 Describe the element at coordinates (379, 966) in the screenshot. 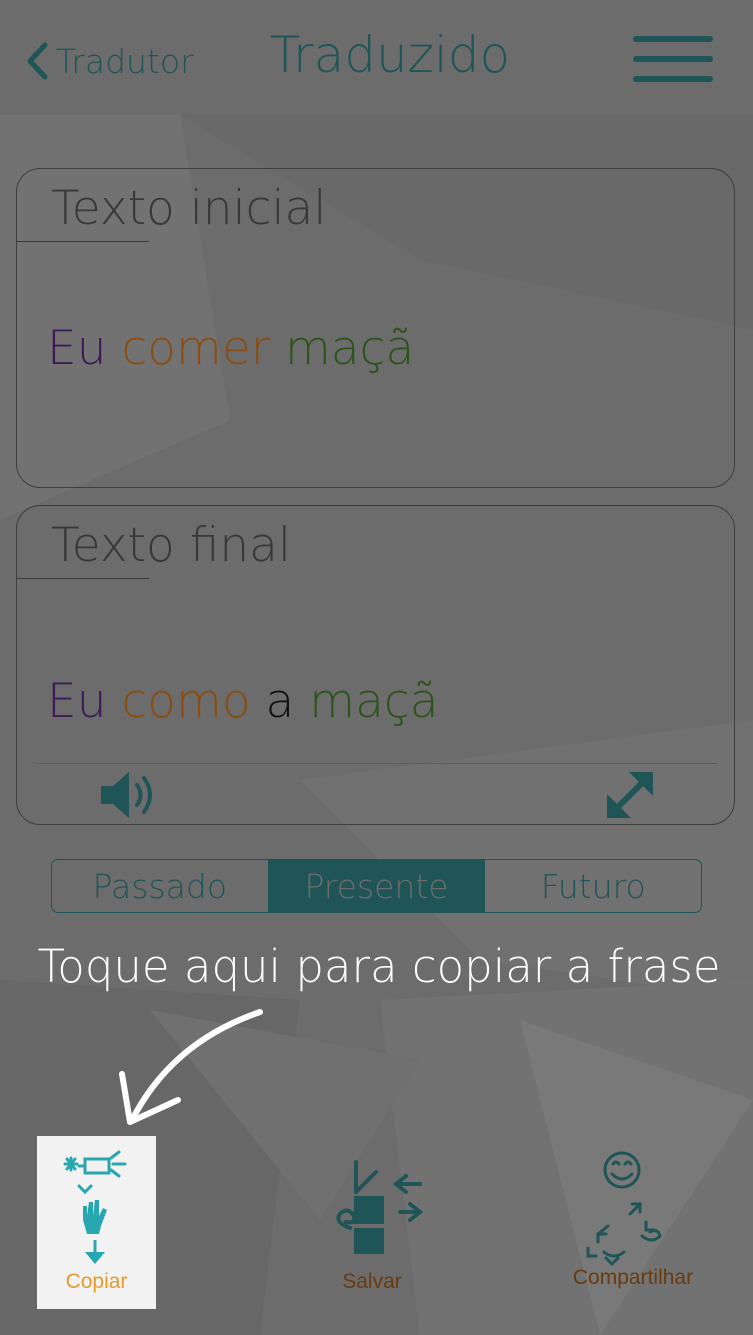

I see `tutorial-hint: Toque aqui para copiar a frase` at that location.